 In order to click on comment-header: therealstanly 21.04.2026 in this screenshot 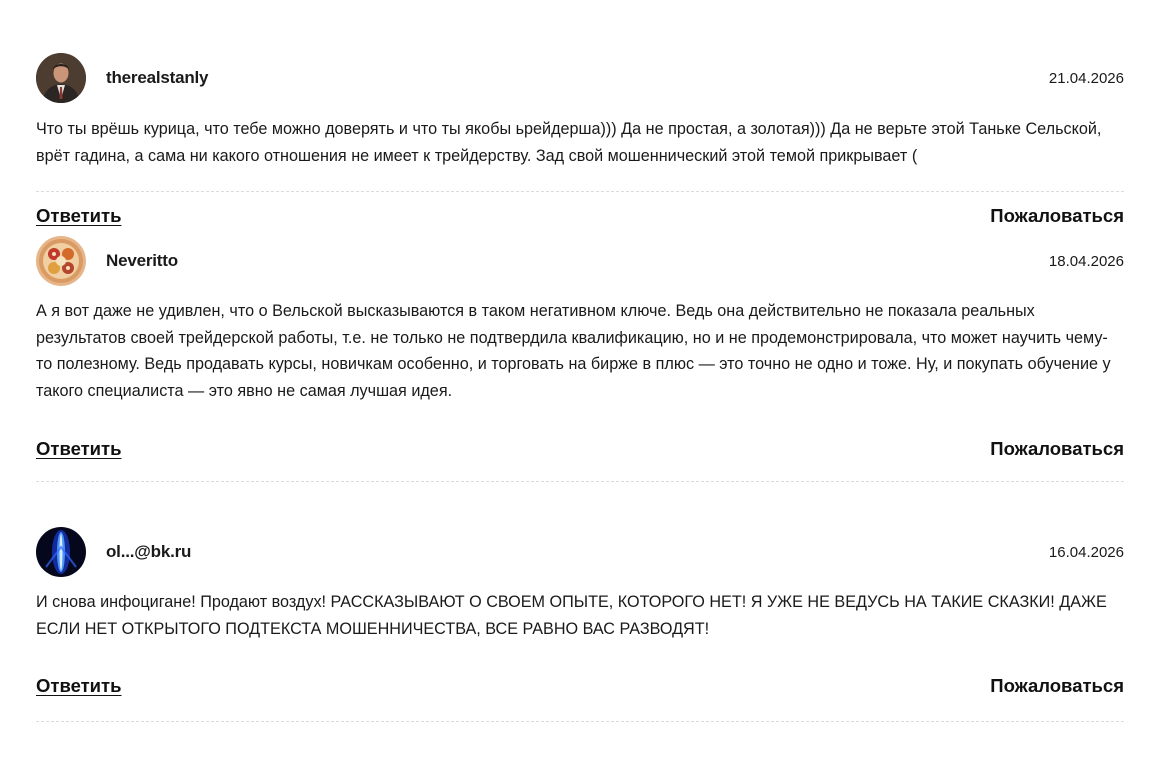, I will do `click(580, 78)`.